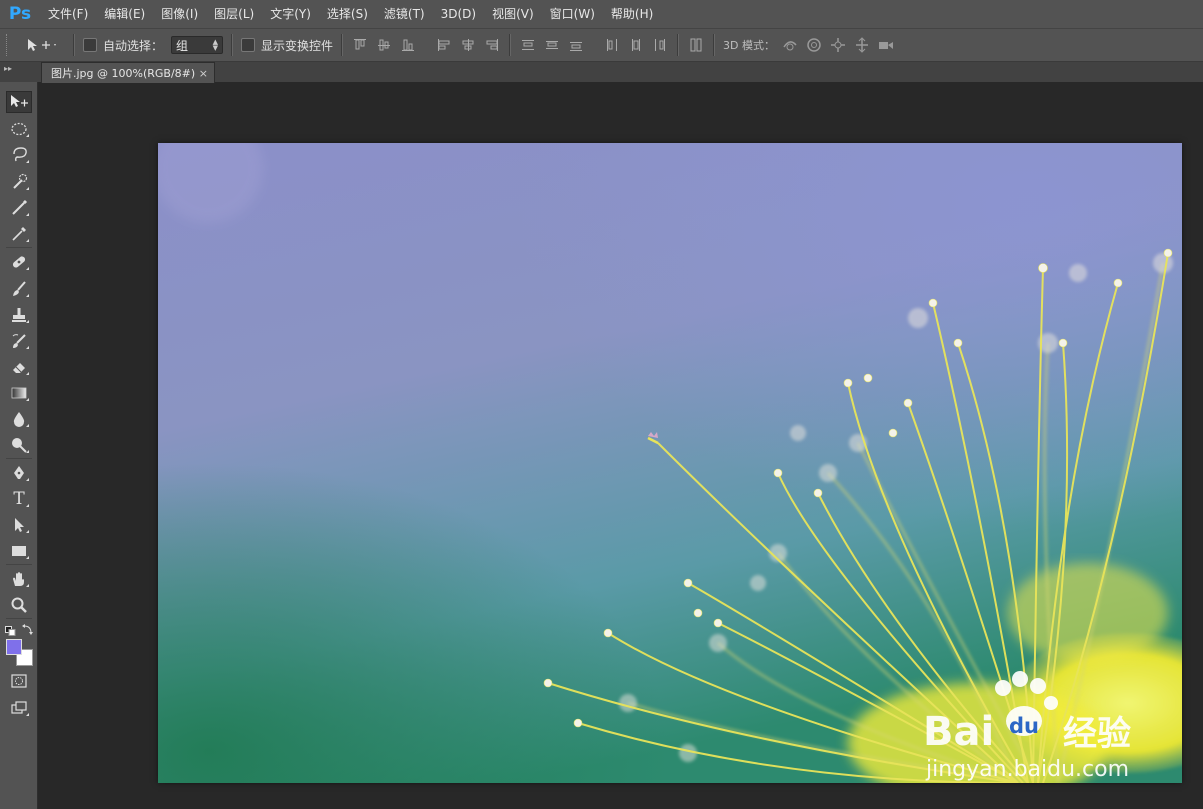 This screenshot has height=809, width=1203. I want to click on dodge-tool-button, so click(19, 445).